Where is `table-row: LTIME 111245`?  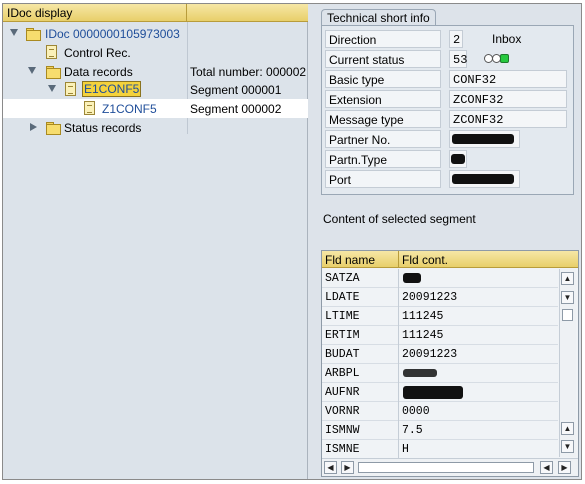 table-row: LTIME 111245 is located at coordinates (440, 316).